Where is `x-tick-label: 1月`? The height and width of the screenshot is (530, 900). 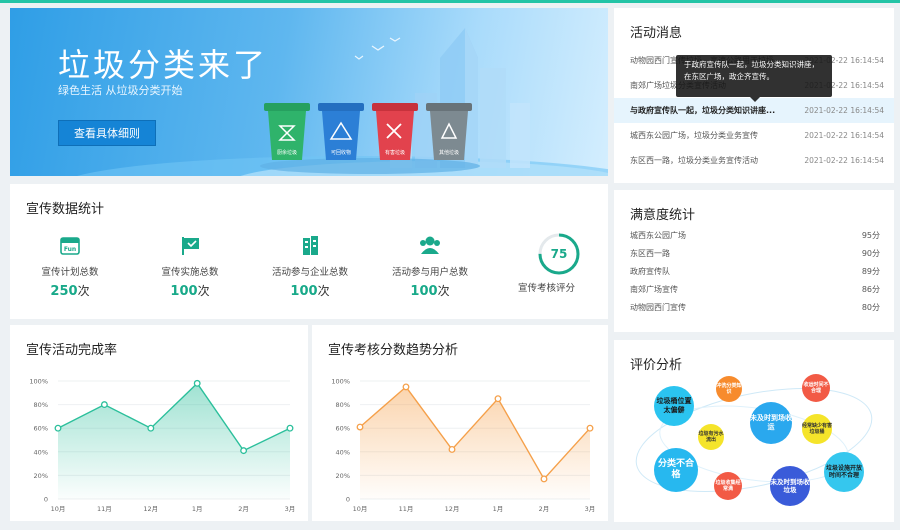
x-tick-label: 1月 is located at coordinates (197, 509).